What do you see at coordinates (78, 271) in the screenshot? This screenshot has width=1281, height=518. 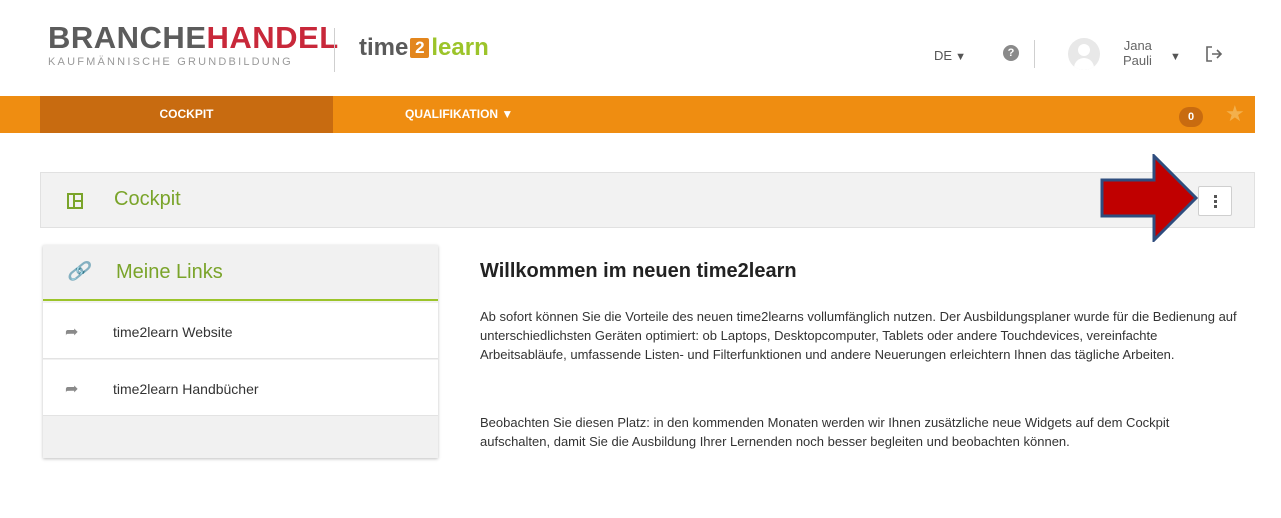 I see `link-icon: 🔗` at bounding box center [78, 271].